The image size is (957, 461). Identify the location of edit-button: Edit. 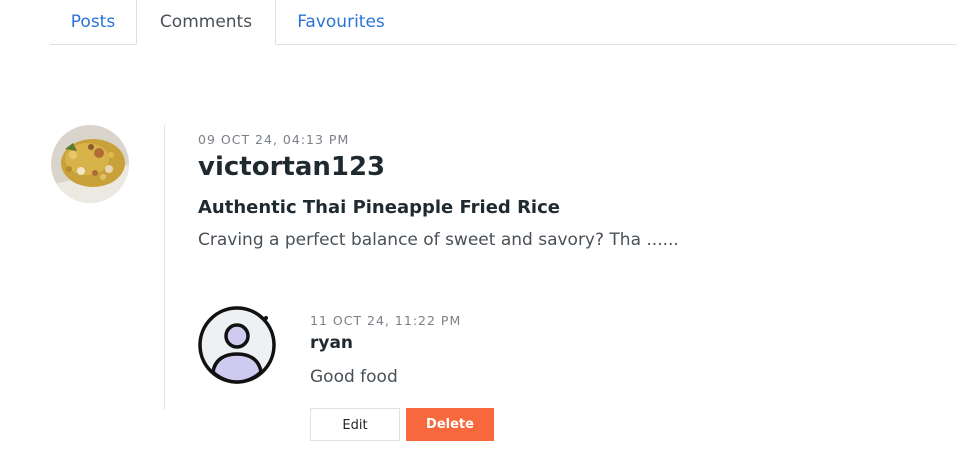
(355, 424).